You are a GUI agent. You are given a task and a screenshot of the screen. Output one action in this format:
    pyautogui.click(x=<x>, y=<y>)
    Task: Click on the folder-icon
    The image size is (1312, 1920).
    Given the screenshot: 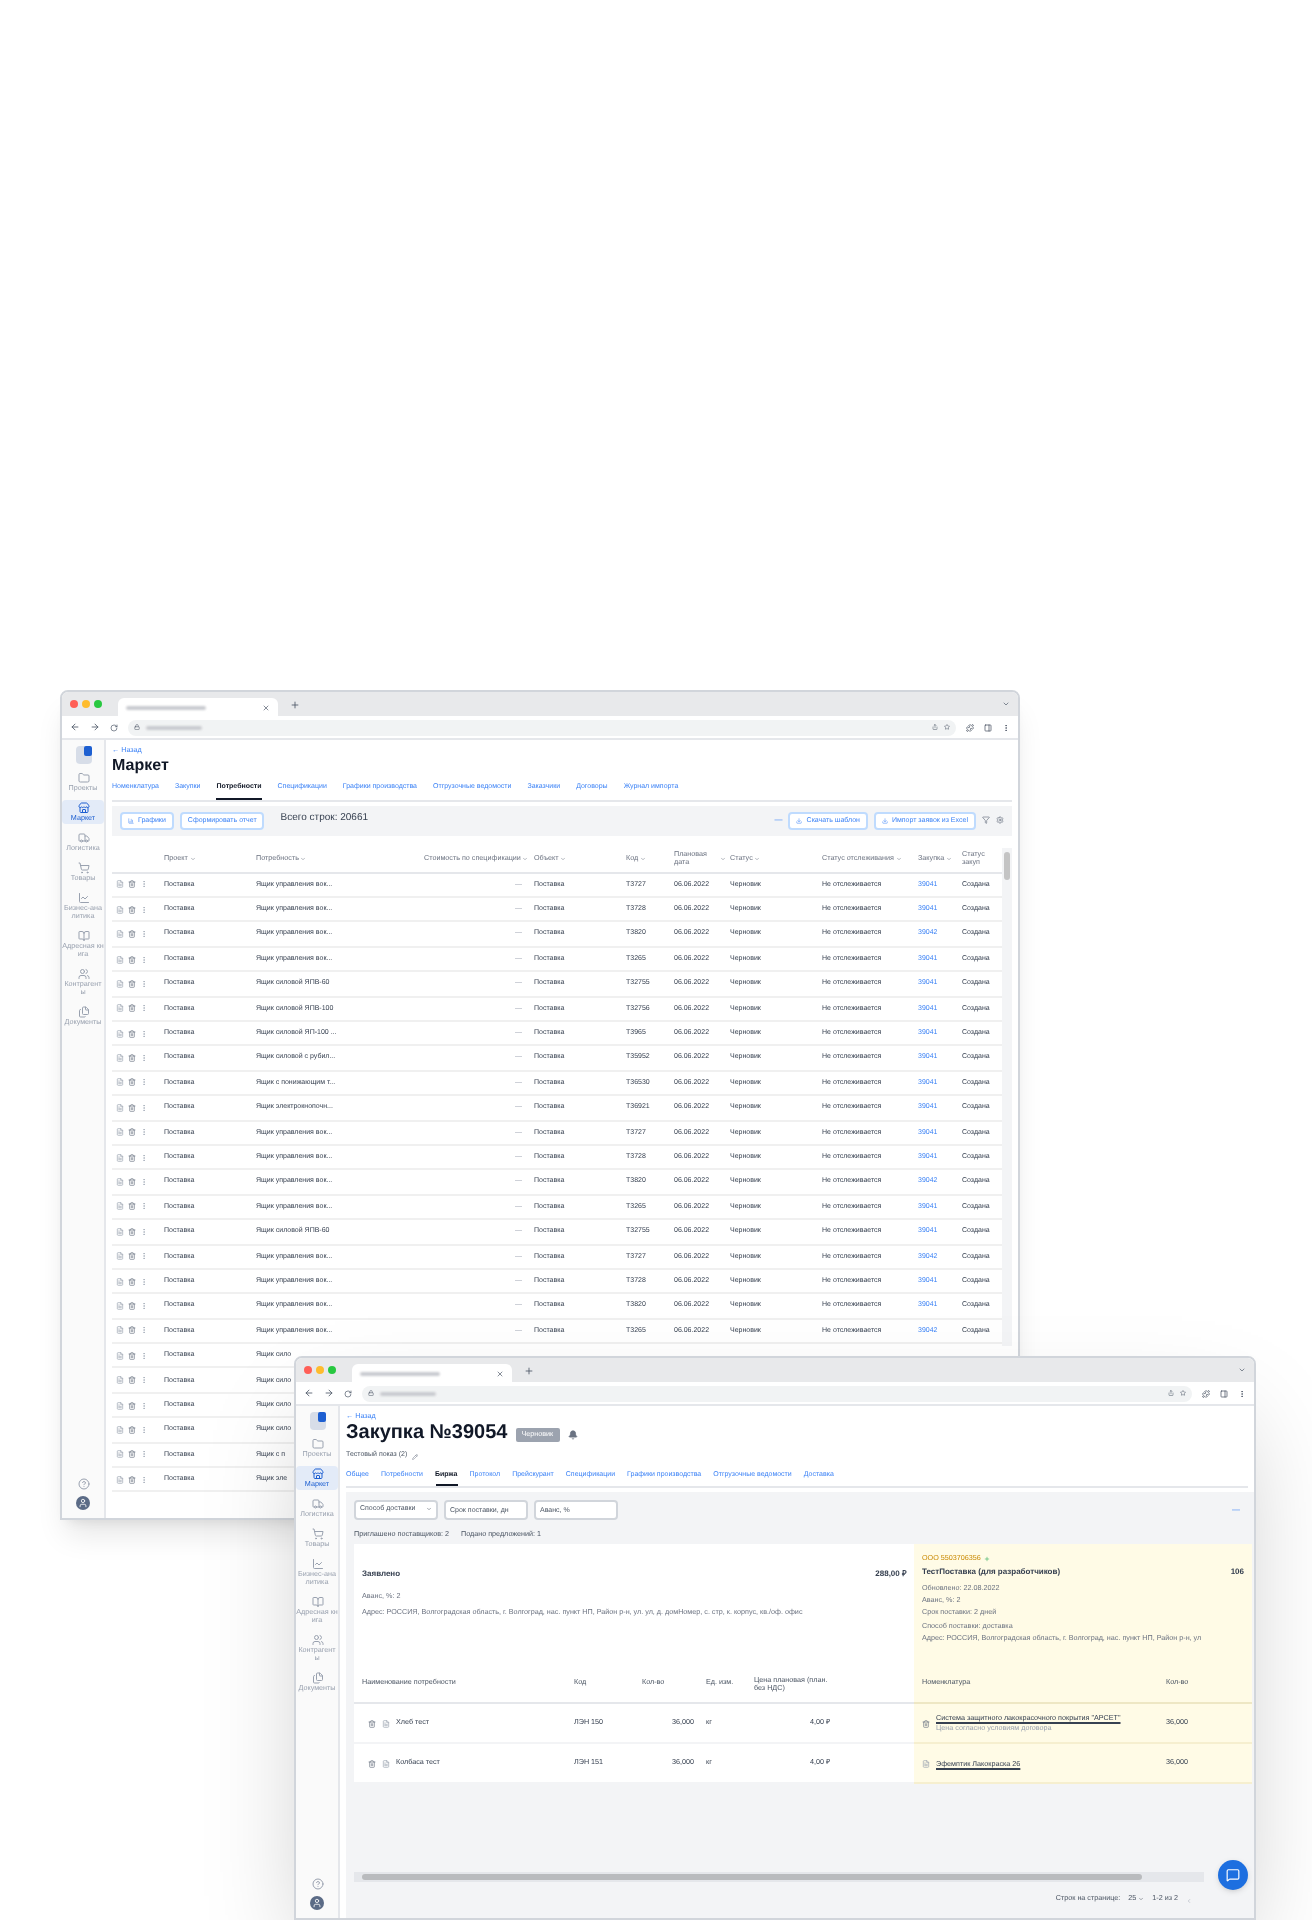 What is the action you would take?
    pyautogui.click(x=317, y=1444)
    